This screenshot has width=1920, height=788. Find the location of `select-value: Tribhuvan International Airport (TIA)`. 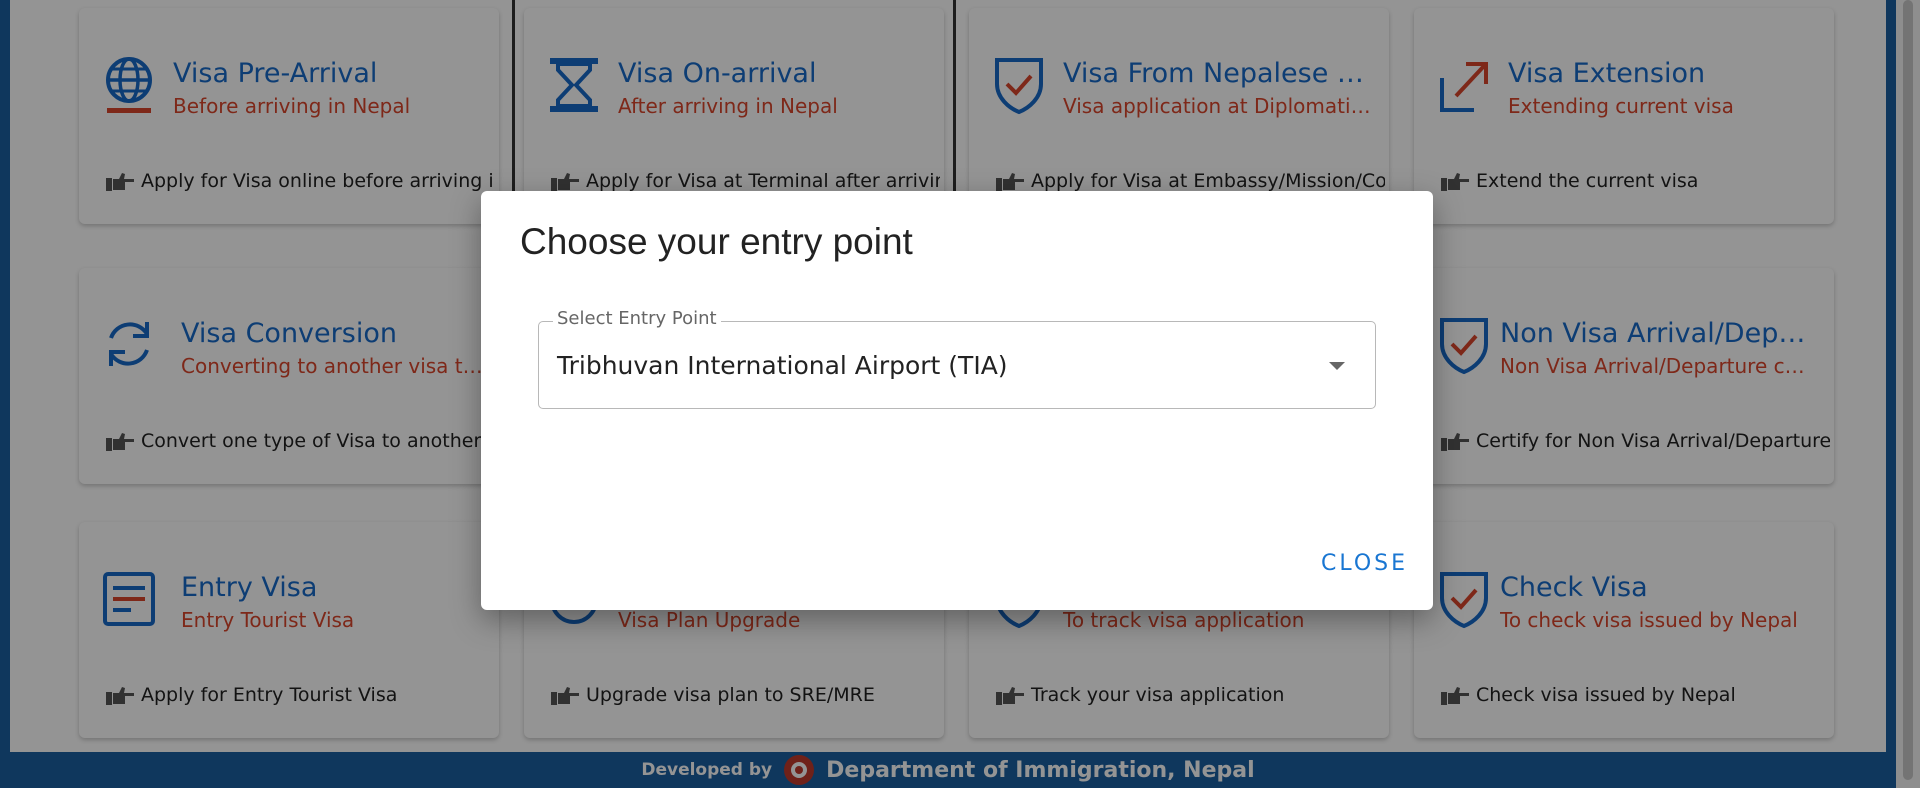

select-value: Tribhuvan International Airport (TIA) is located at coordinates (782, 365).